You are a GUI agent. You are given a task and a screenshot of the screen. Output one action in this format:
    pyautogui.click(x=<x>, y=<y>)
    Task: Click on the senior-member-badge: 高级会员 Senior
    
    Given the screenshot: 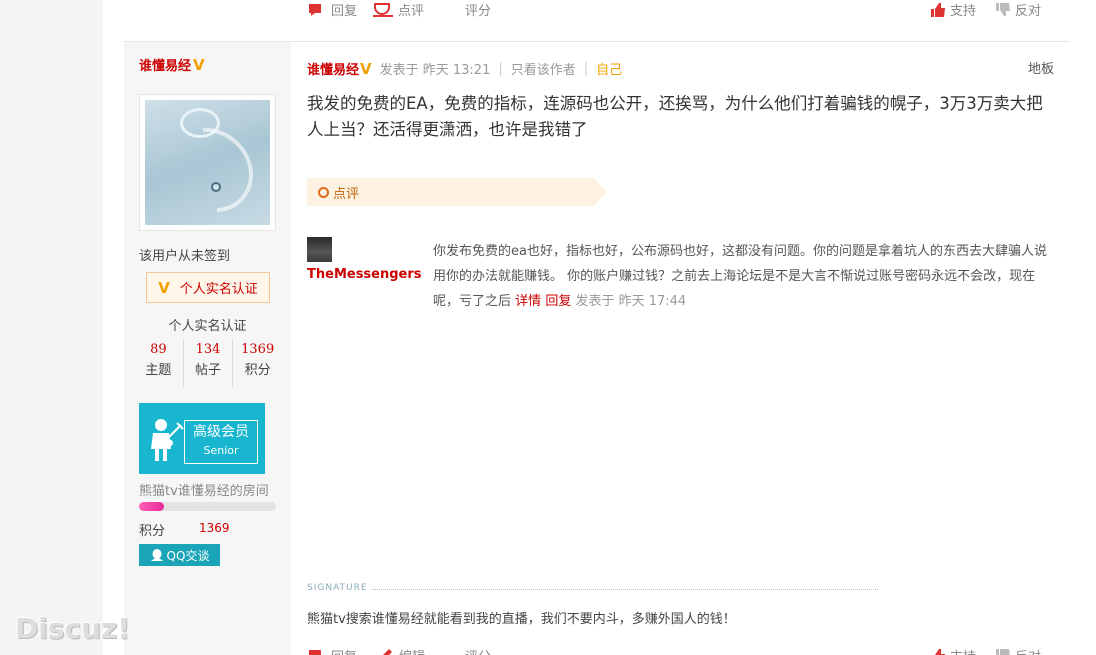 What is the action you would take?
    pyautogui.click(x=202, y=438)
    